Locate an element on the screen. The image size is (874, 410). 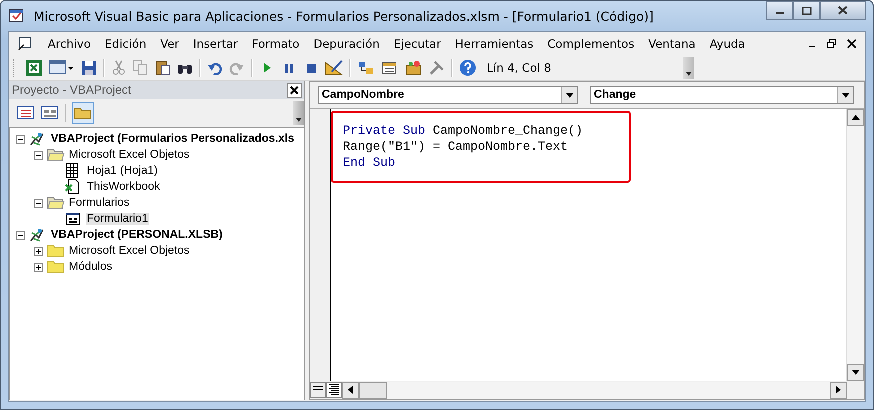
code-line: Private Sub CampoNombre_Change() is located at coordinates (463, 131).